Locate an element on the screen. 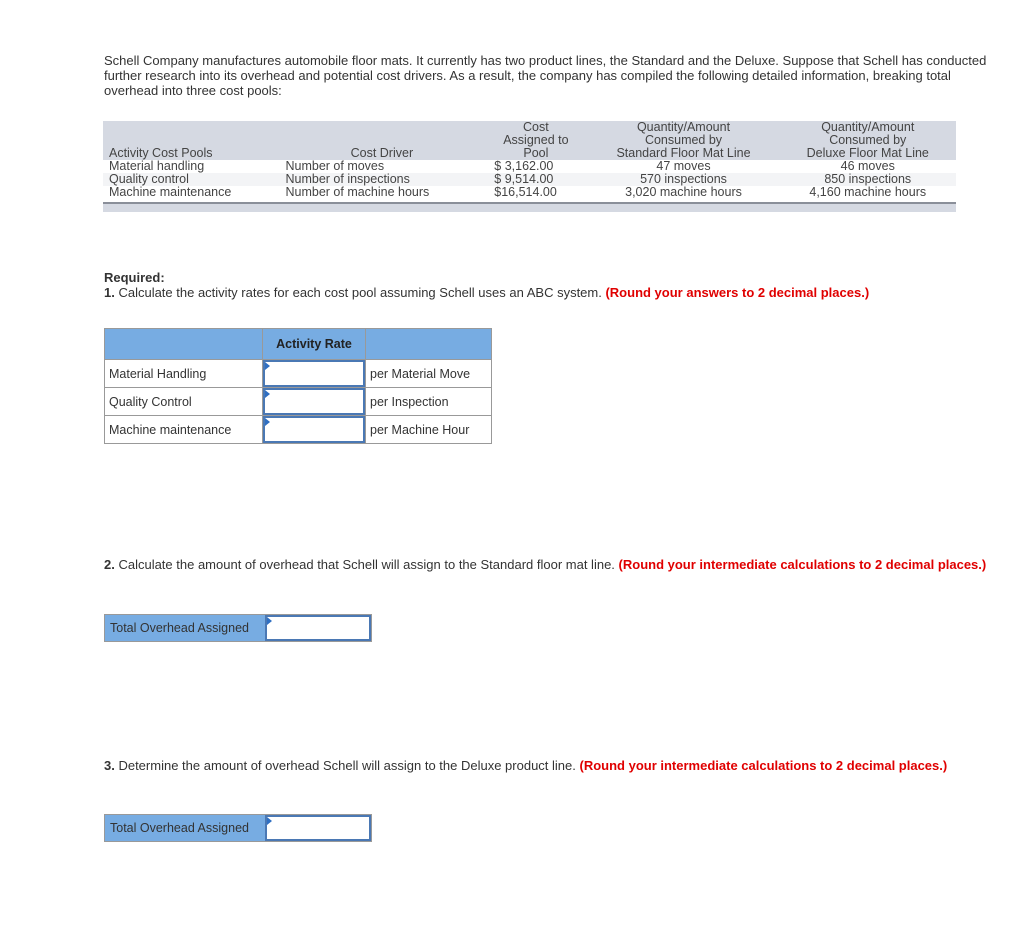  material-handling-rate-input is located at coordinates (314, 373).